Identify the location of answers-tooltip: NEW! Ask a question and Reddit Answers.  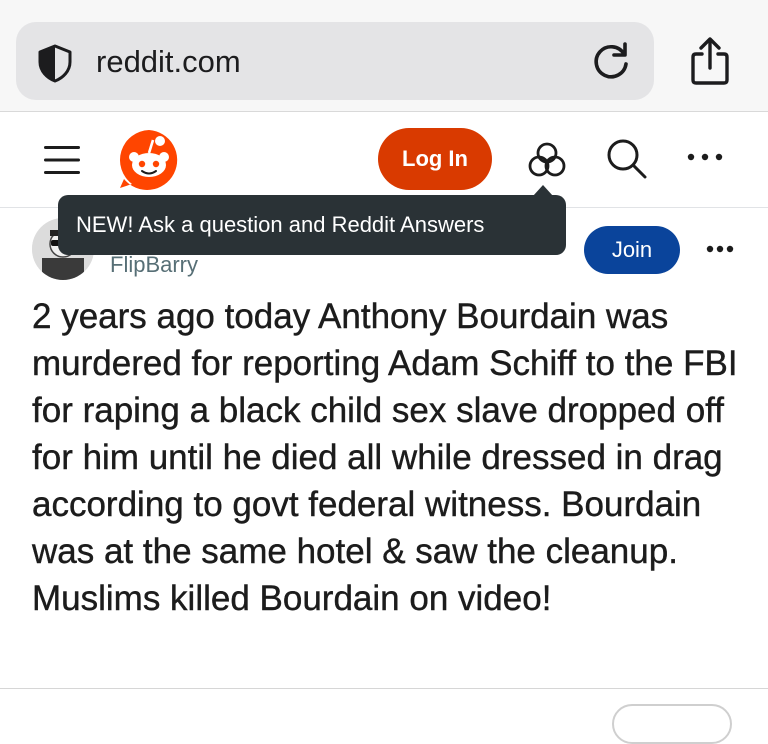
(312, 225).